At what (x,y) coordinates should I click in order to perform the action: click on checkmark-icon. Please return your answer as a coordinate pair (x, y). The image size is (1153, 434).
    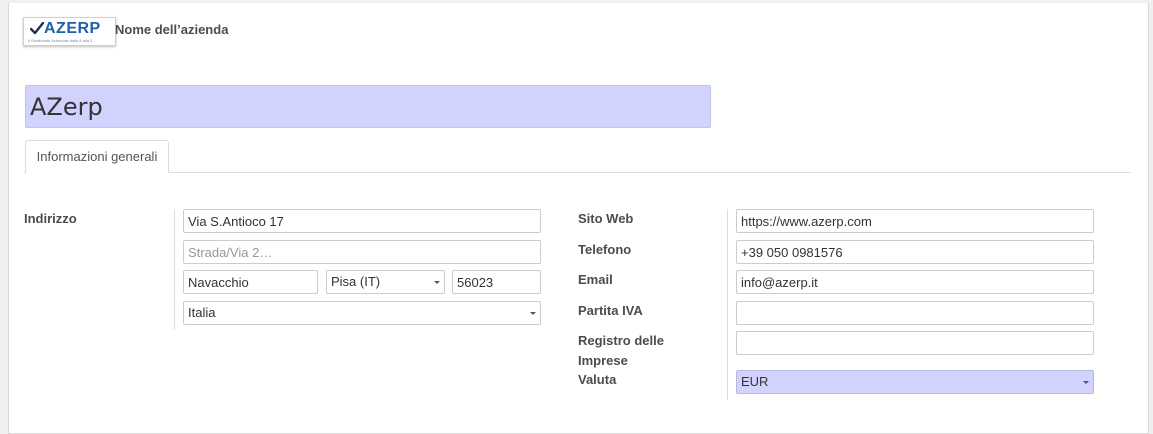
    Looking at the image, I should click on (37, 28).